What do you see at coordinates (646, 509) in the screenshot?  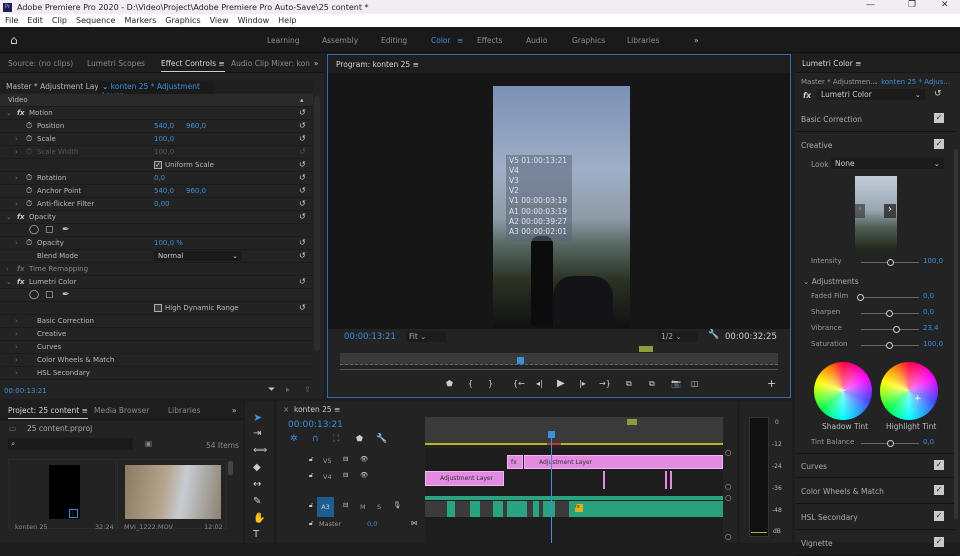 I see `audio-clip: fx` at bounding box center [646, 509].